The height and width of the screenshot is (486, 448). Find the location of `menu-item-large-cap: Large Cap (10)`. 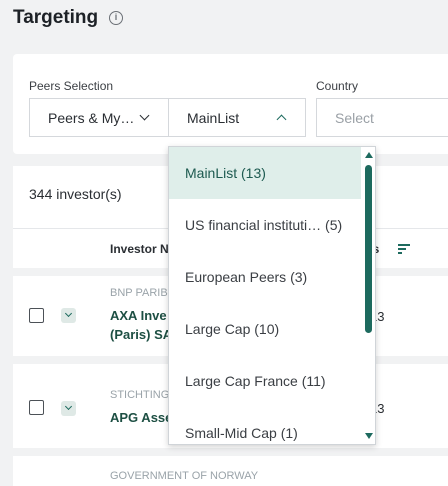

menu-item-large-cap: Large Cap (10) is located at coordinates (265, 329).